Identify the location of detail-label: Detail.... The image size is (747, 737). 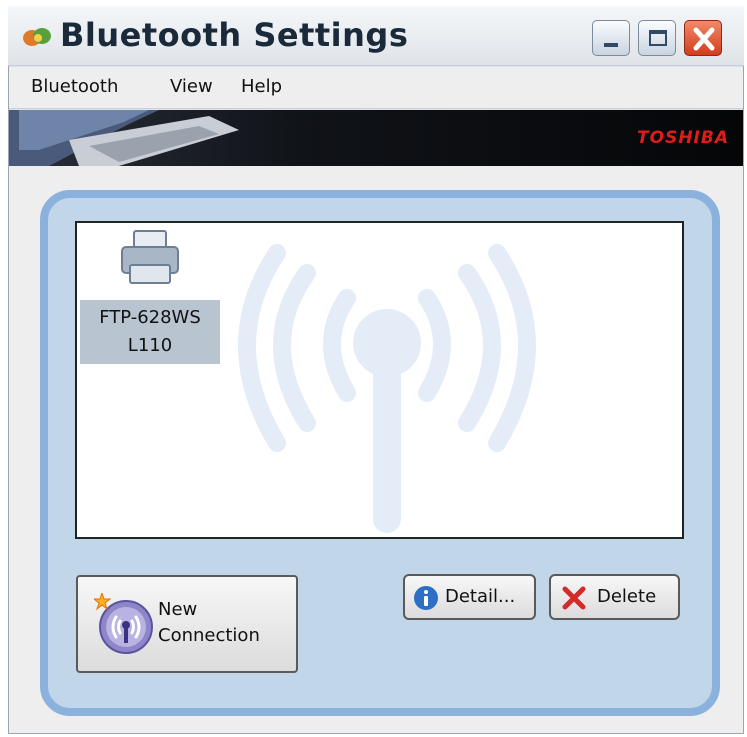
(480, 596).